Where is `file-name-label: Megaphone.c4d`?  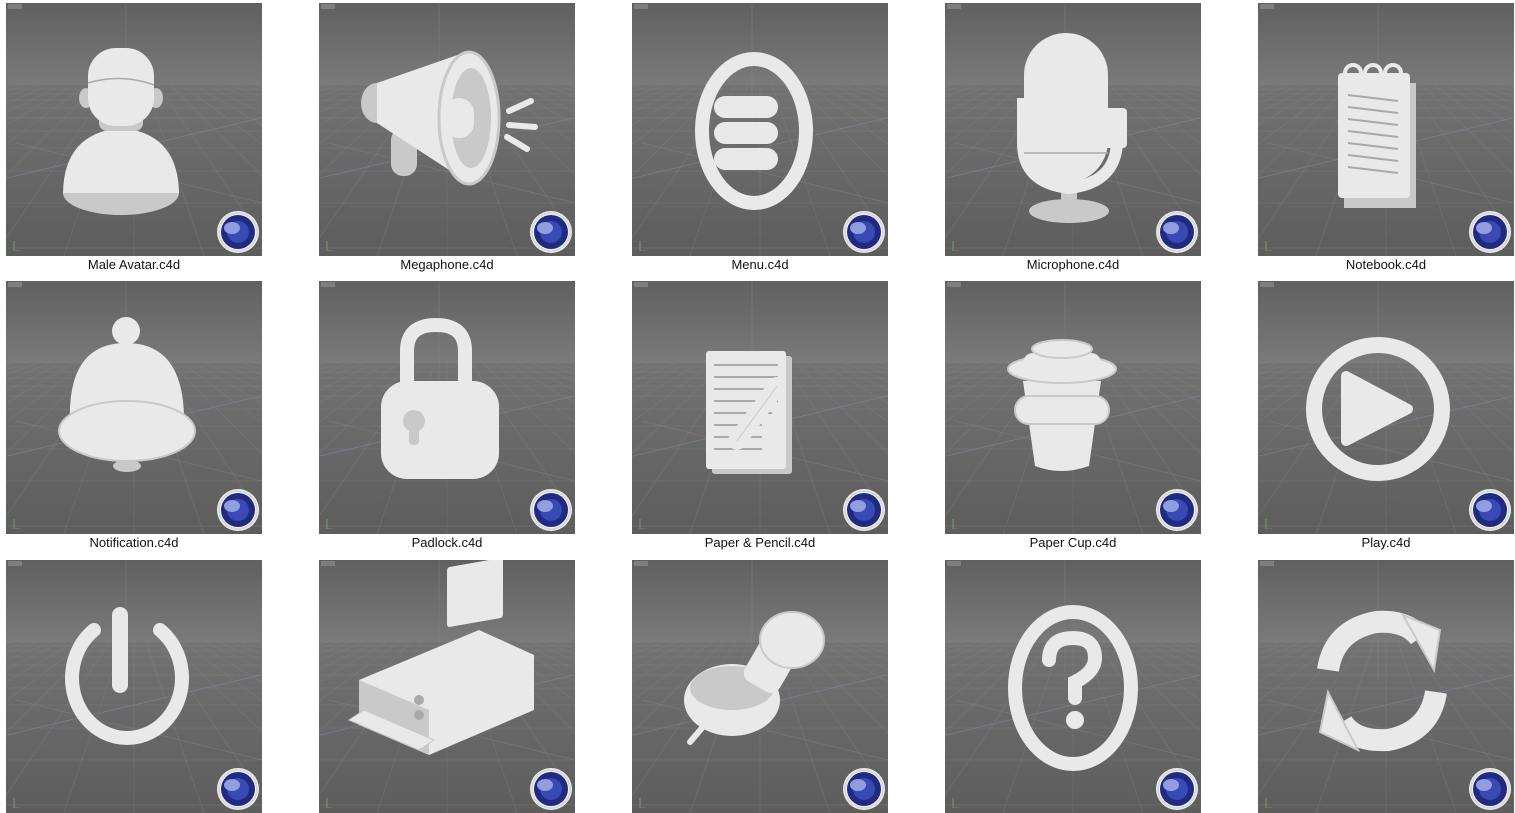 file-name-label: Megaphone.c4d is located at coordinates (447, 265).